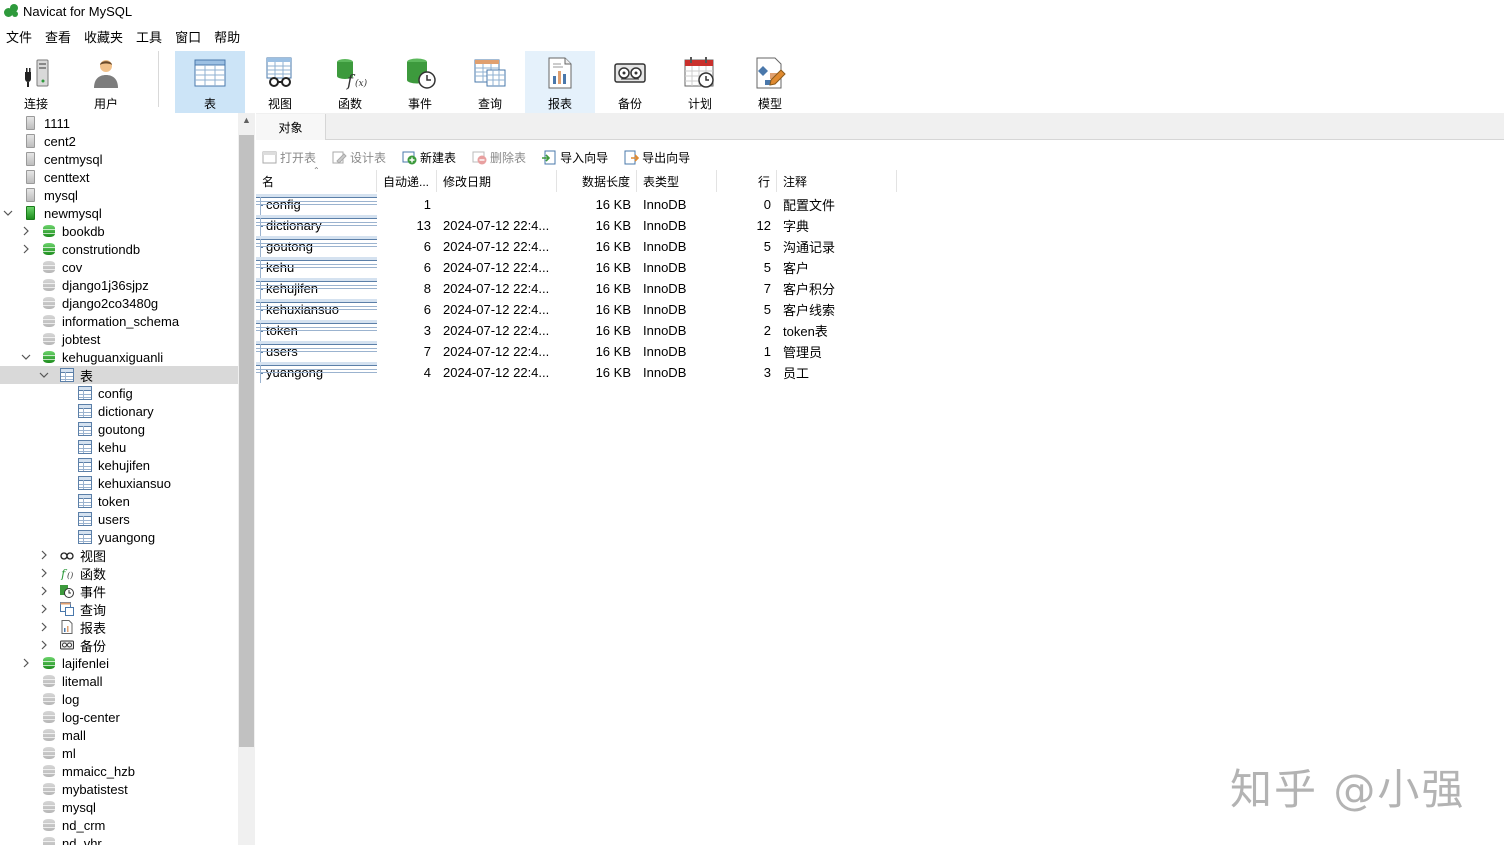 Image resolution: width=1504 pixels, height=845 pixels. I want to click on tree-item: bookdb, so click(119, 231).